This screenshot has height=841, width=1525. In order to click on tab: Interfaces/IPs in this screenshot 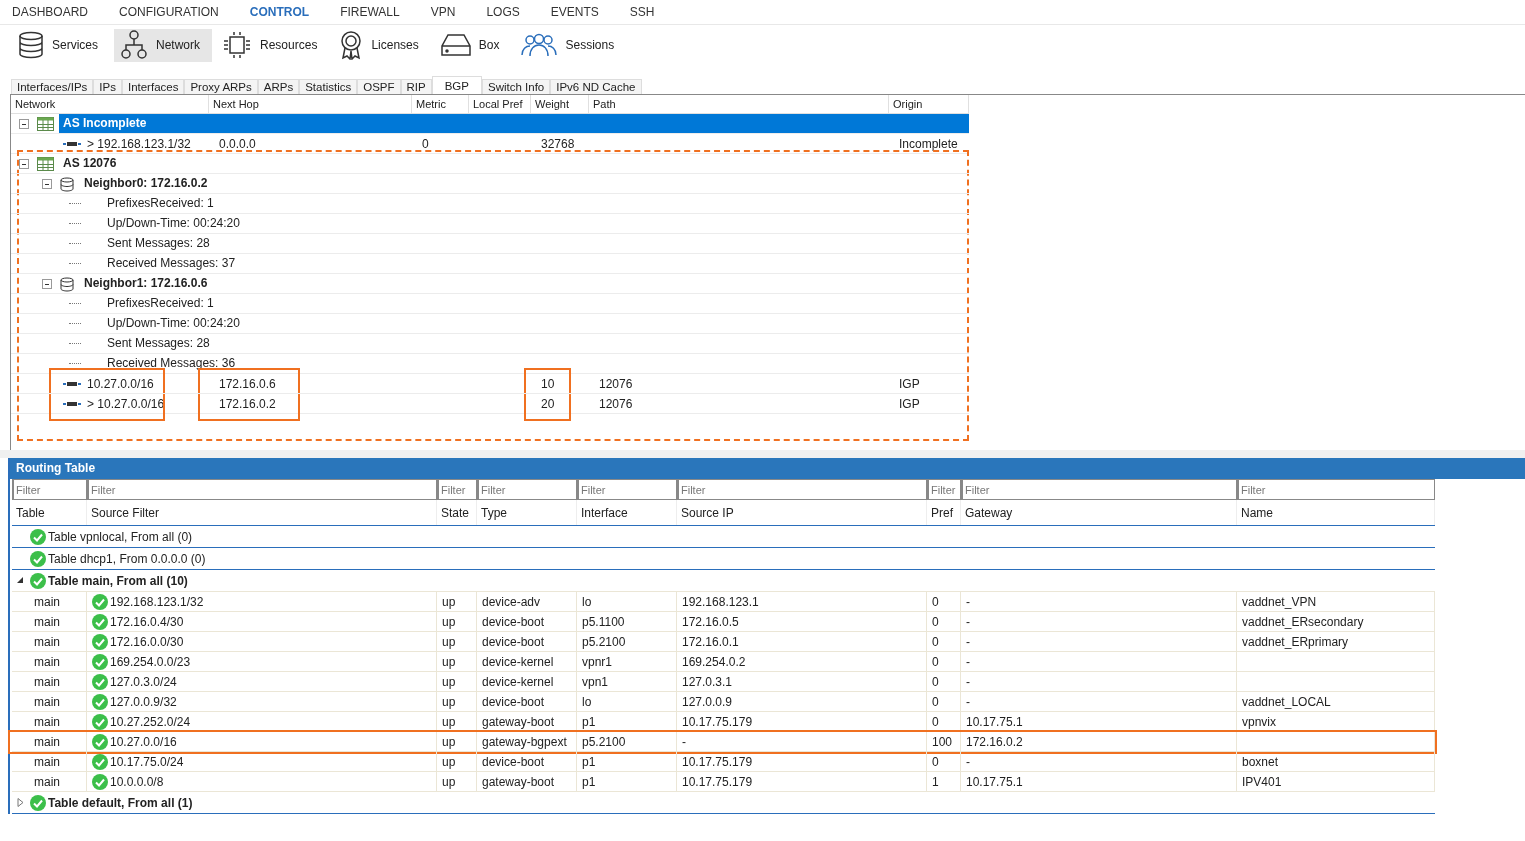, I will do `click(52, 86)`.